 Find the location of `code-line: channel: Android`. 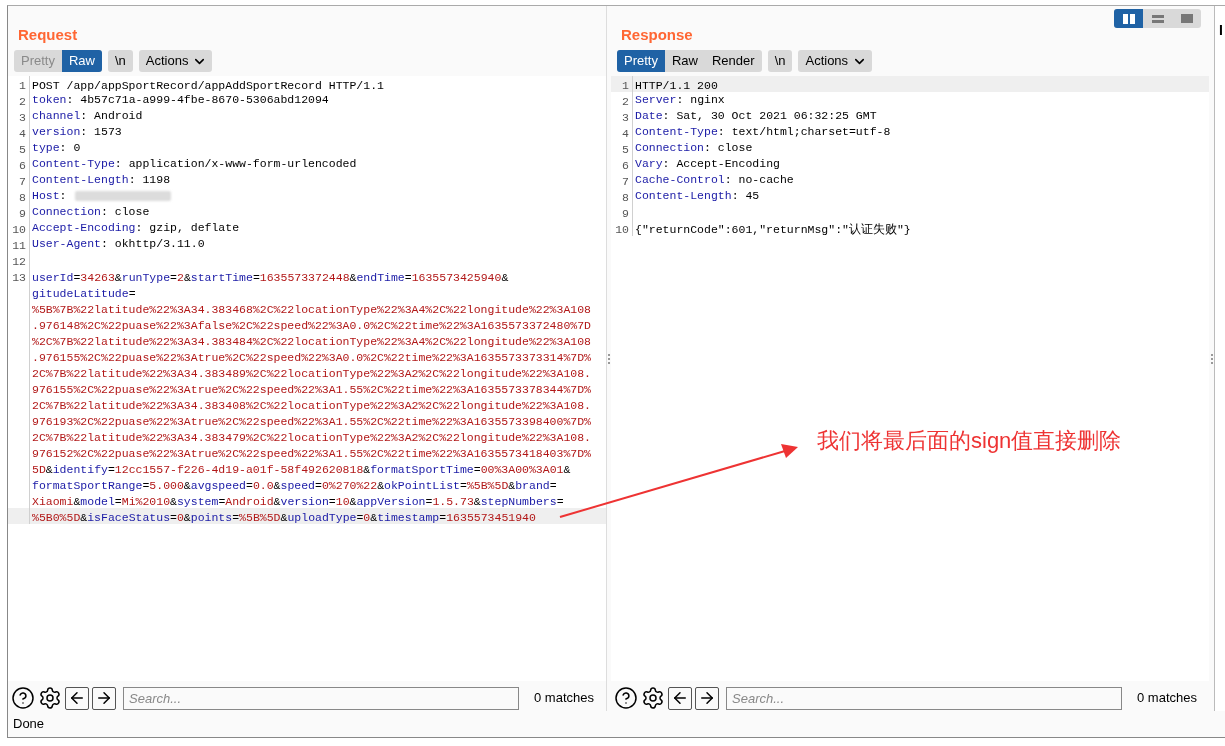

code-line: channel: Android is located at coordinates (87, 116).